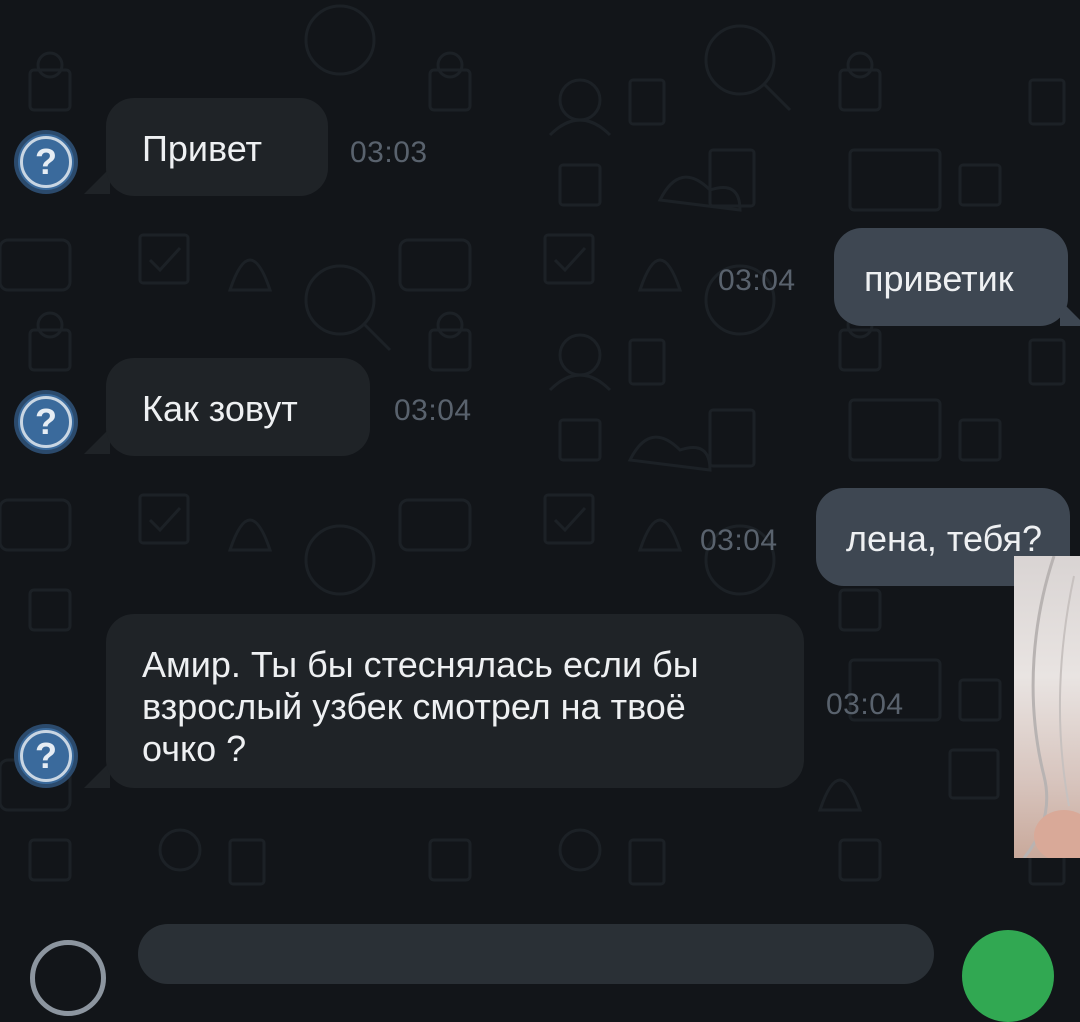  What do you see at coordinates (220, 408) in the screenshot?
I see `message-text: Как зовут` at bounding box center [220, 408].